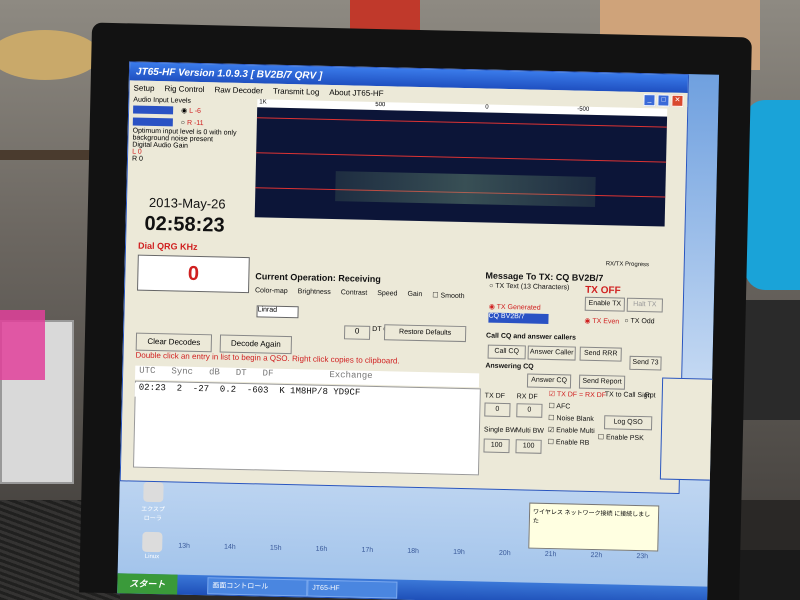 Image resolution: width=800 pixels, height=600 pixels. I want to click on send-rrr-button: Send RRR, so click(600, 354).